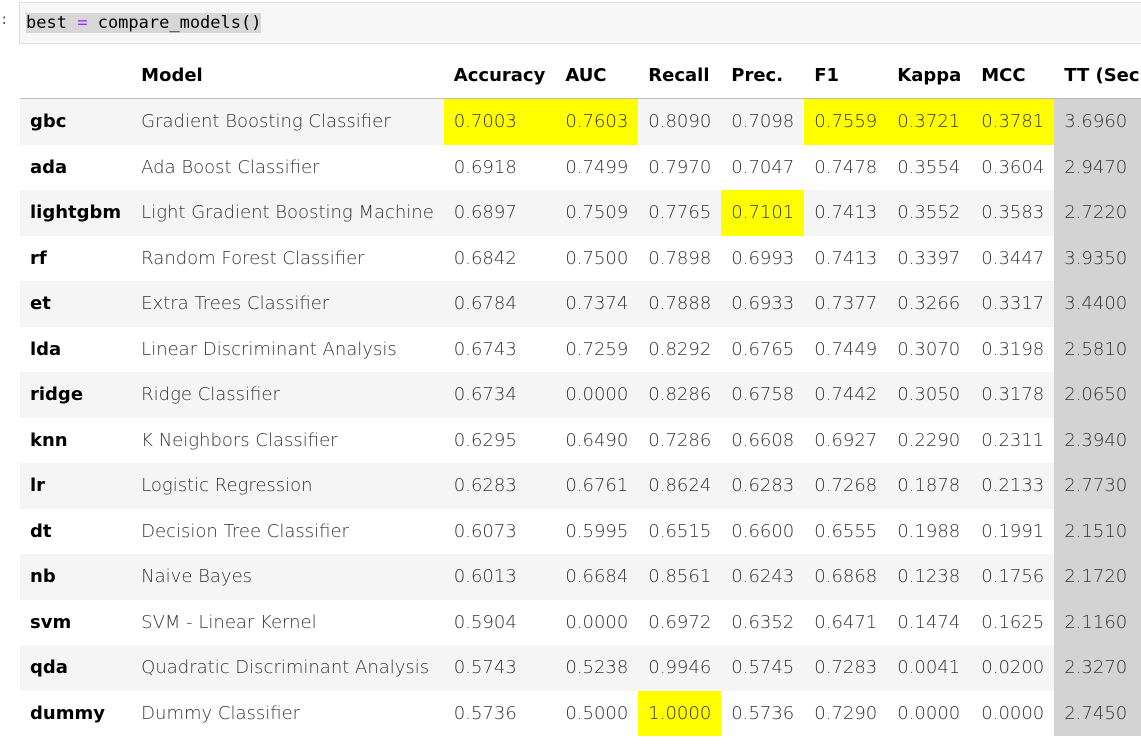  I want to click on precision-cell: 0.6758, so click(763, 395).